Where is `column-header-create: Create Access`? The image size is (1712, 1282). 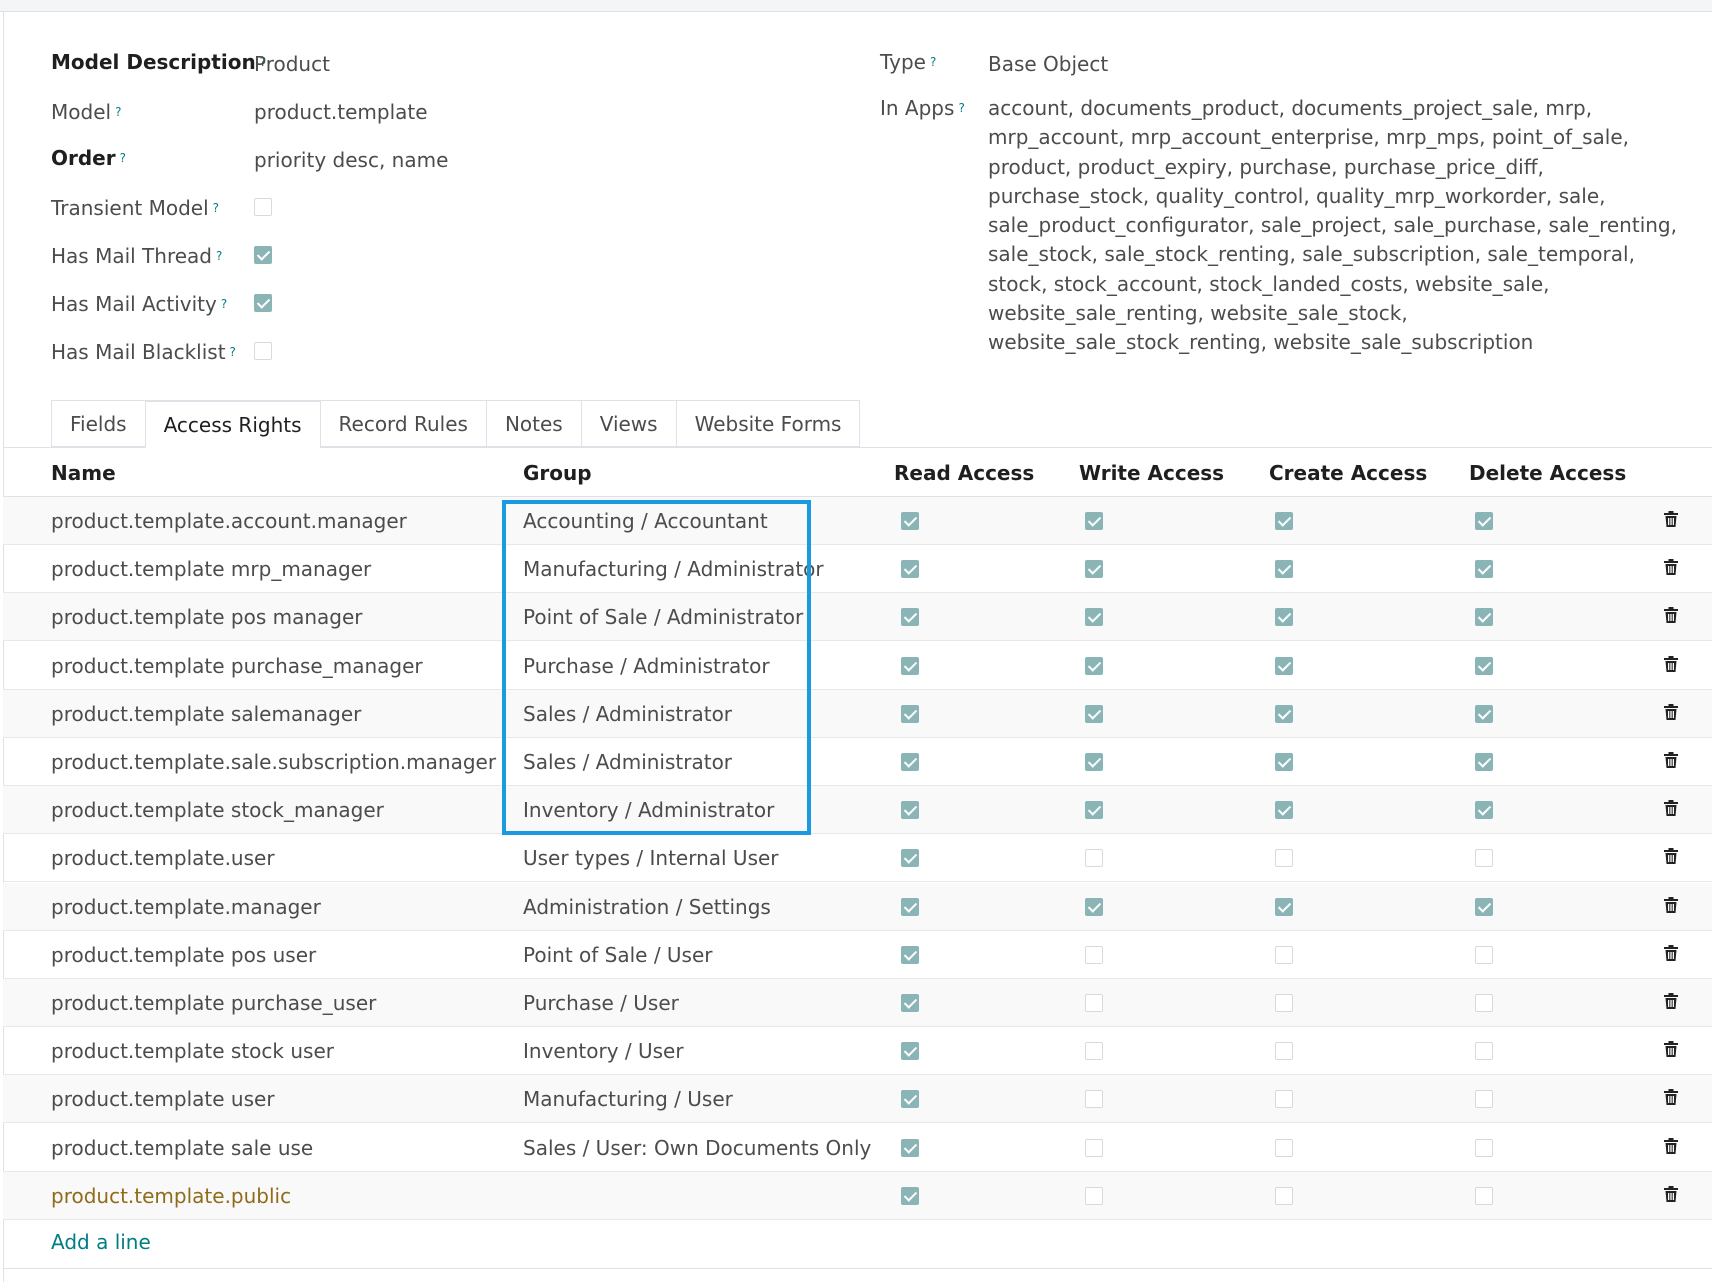
column-header-create: Create Access is located at coordinates (1348, 473).